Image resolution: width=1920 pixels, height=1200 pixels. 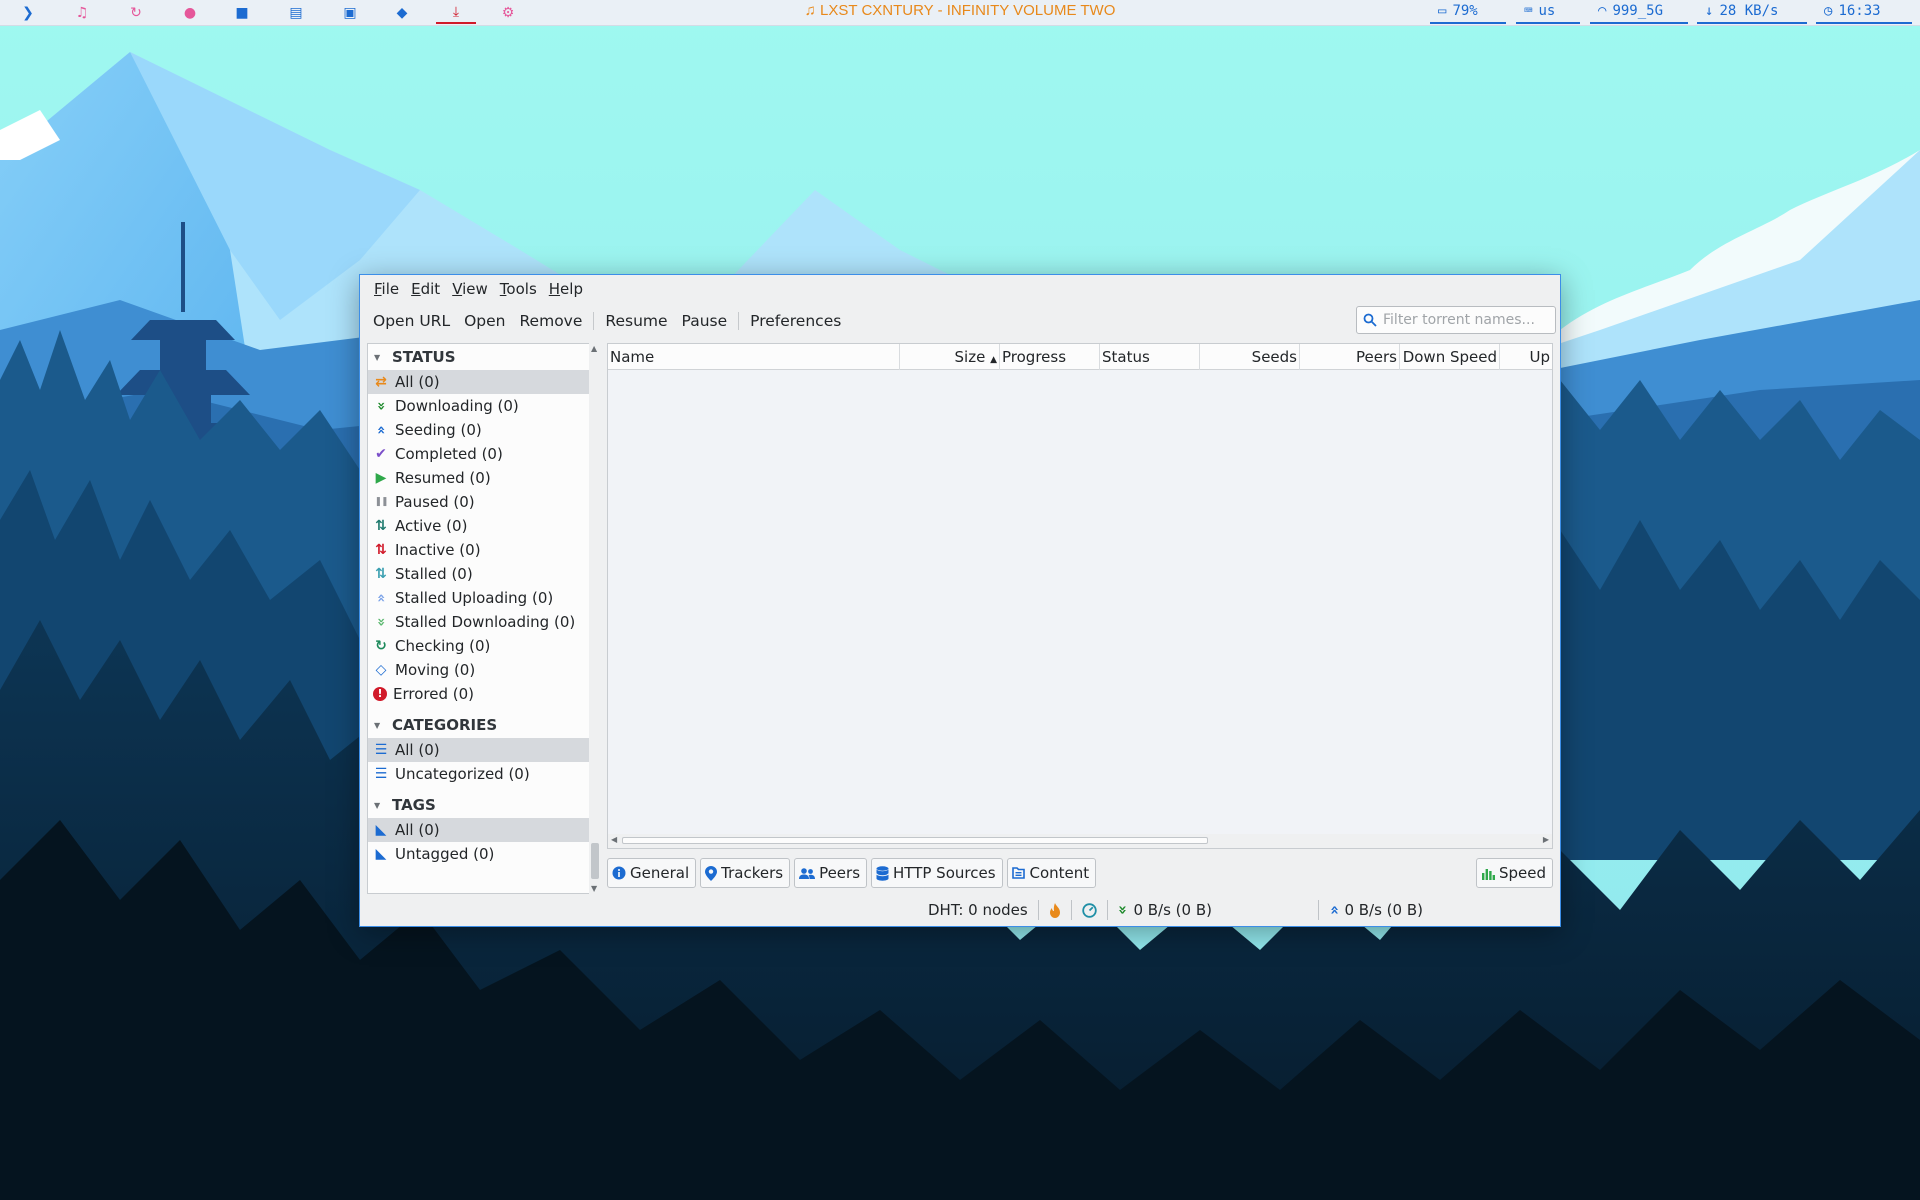 I want to click on remove-button: Remove, so click(x=550, y=321).